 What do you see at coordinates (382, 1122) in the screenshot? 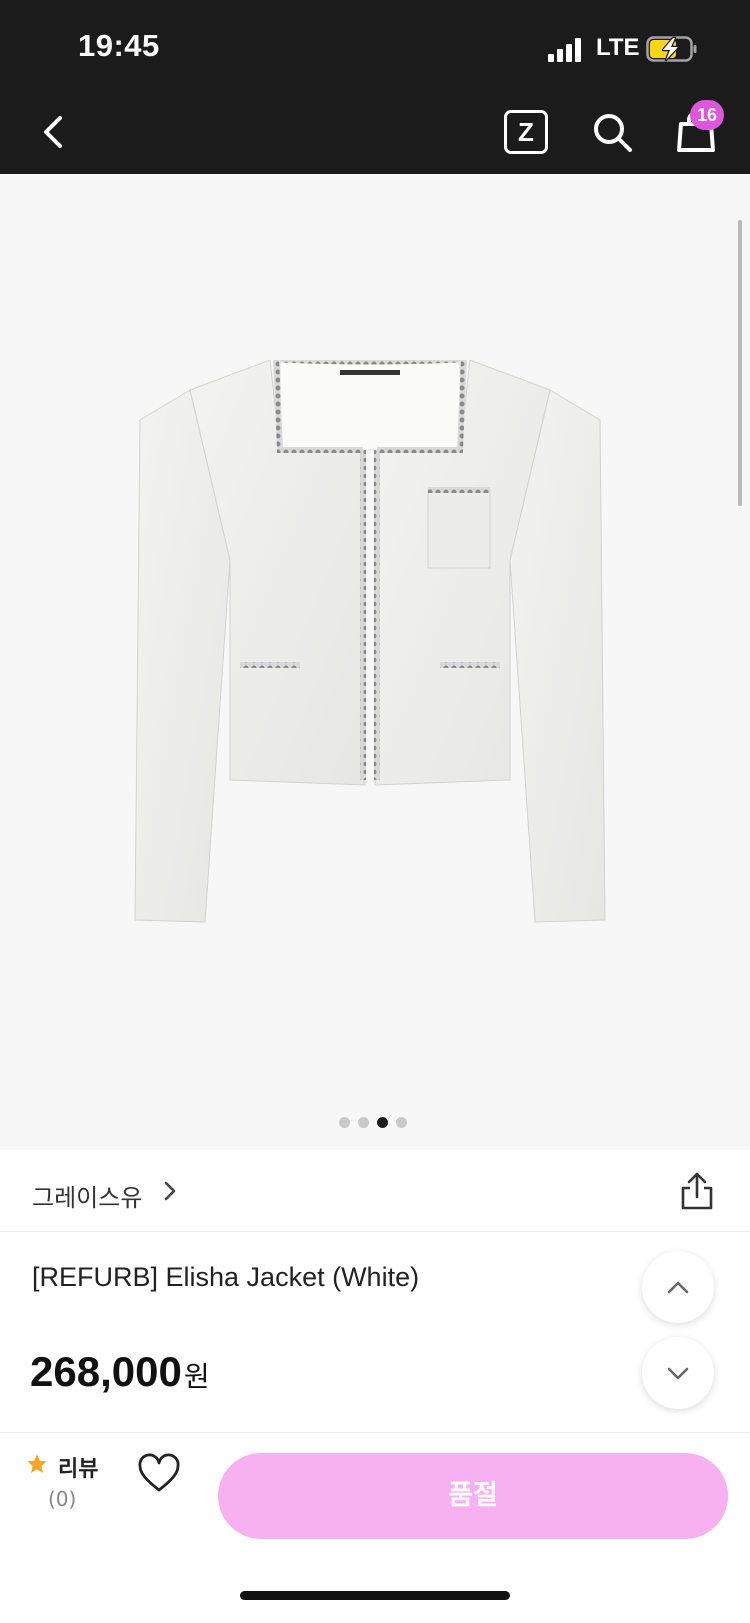
I see `pagination-dot-active` at bounding box center [382, 1122].